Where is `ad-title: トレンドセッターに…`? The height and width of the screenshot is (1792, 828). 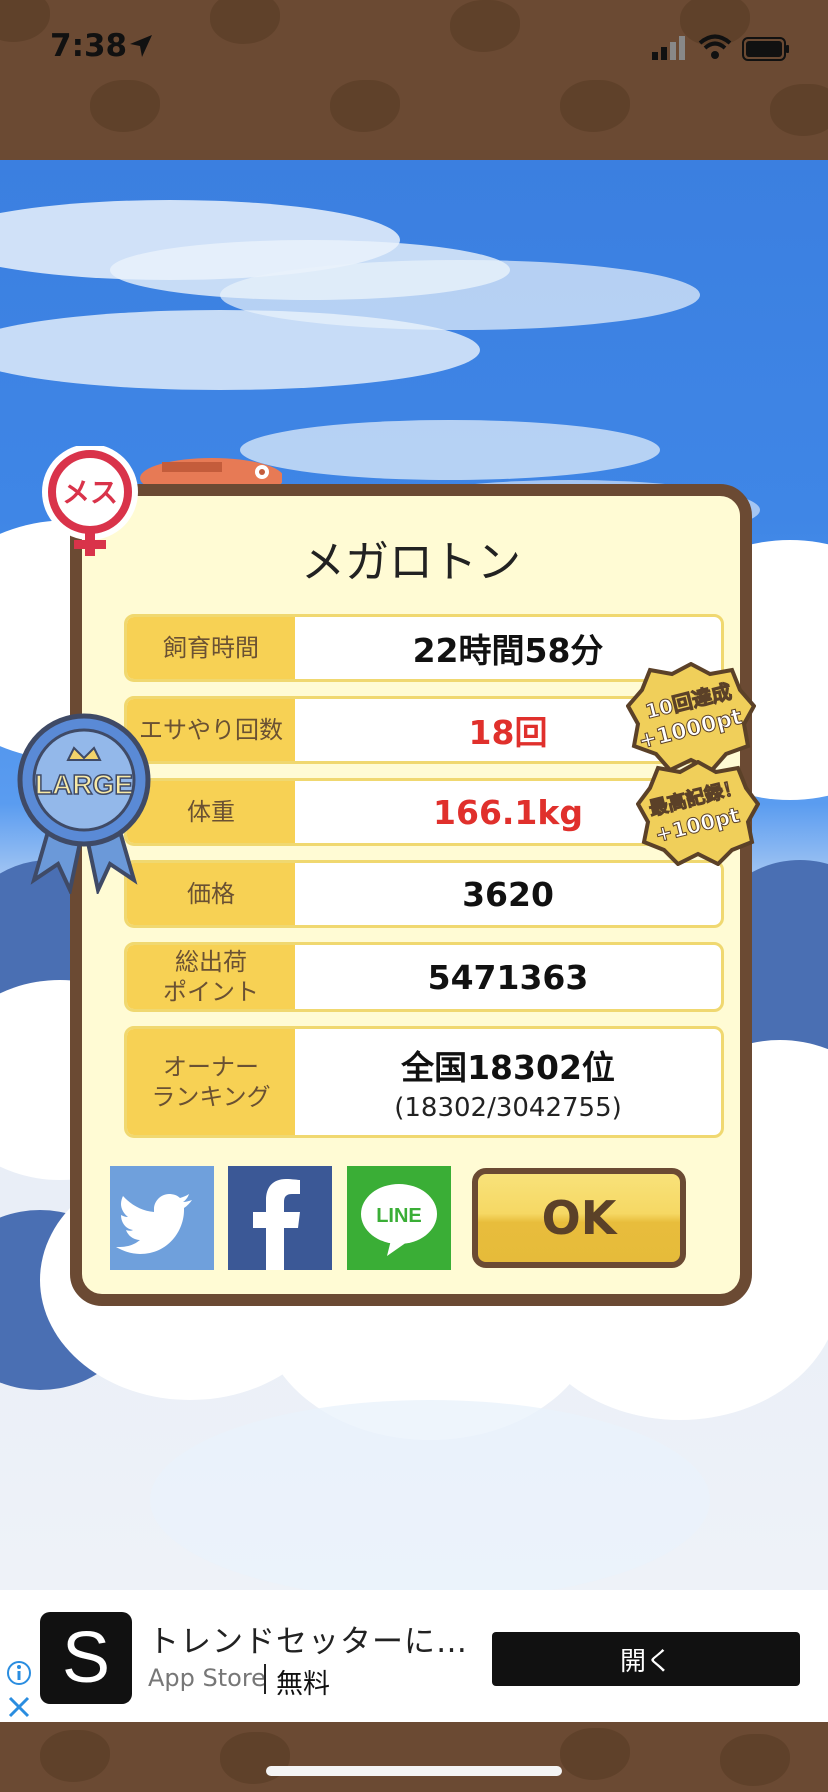
ad-title: トレンドセッターに… is located at coordinates (308, 1638).